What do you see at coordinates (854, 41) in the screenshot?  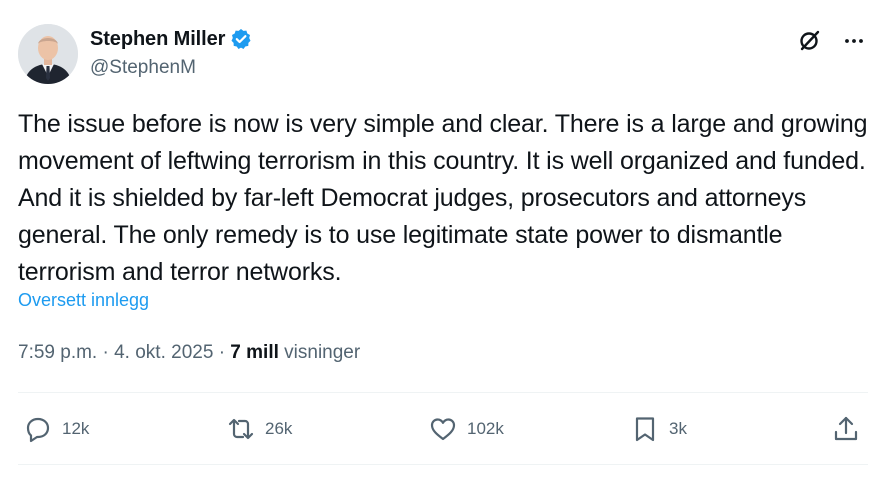 I see `more-icon` at bounding box center [854, 41].